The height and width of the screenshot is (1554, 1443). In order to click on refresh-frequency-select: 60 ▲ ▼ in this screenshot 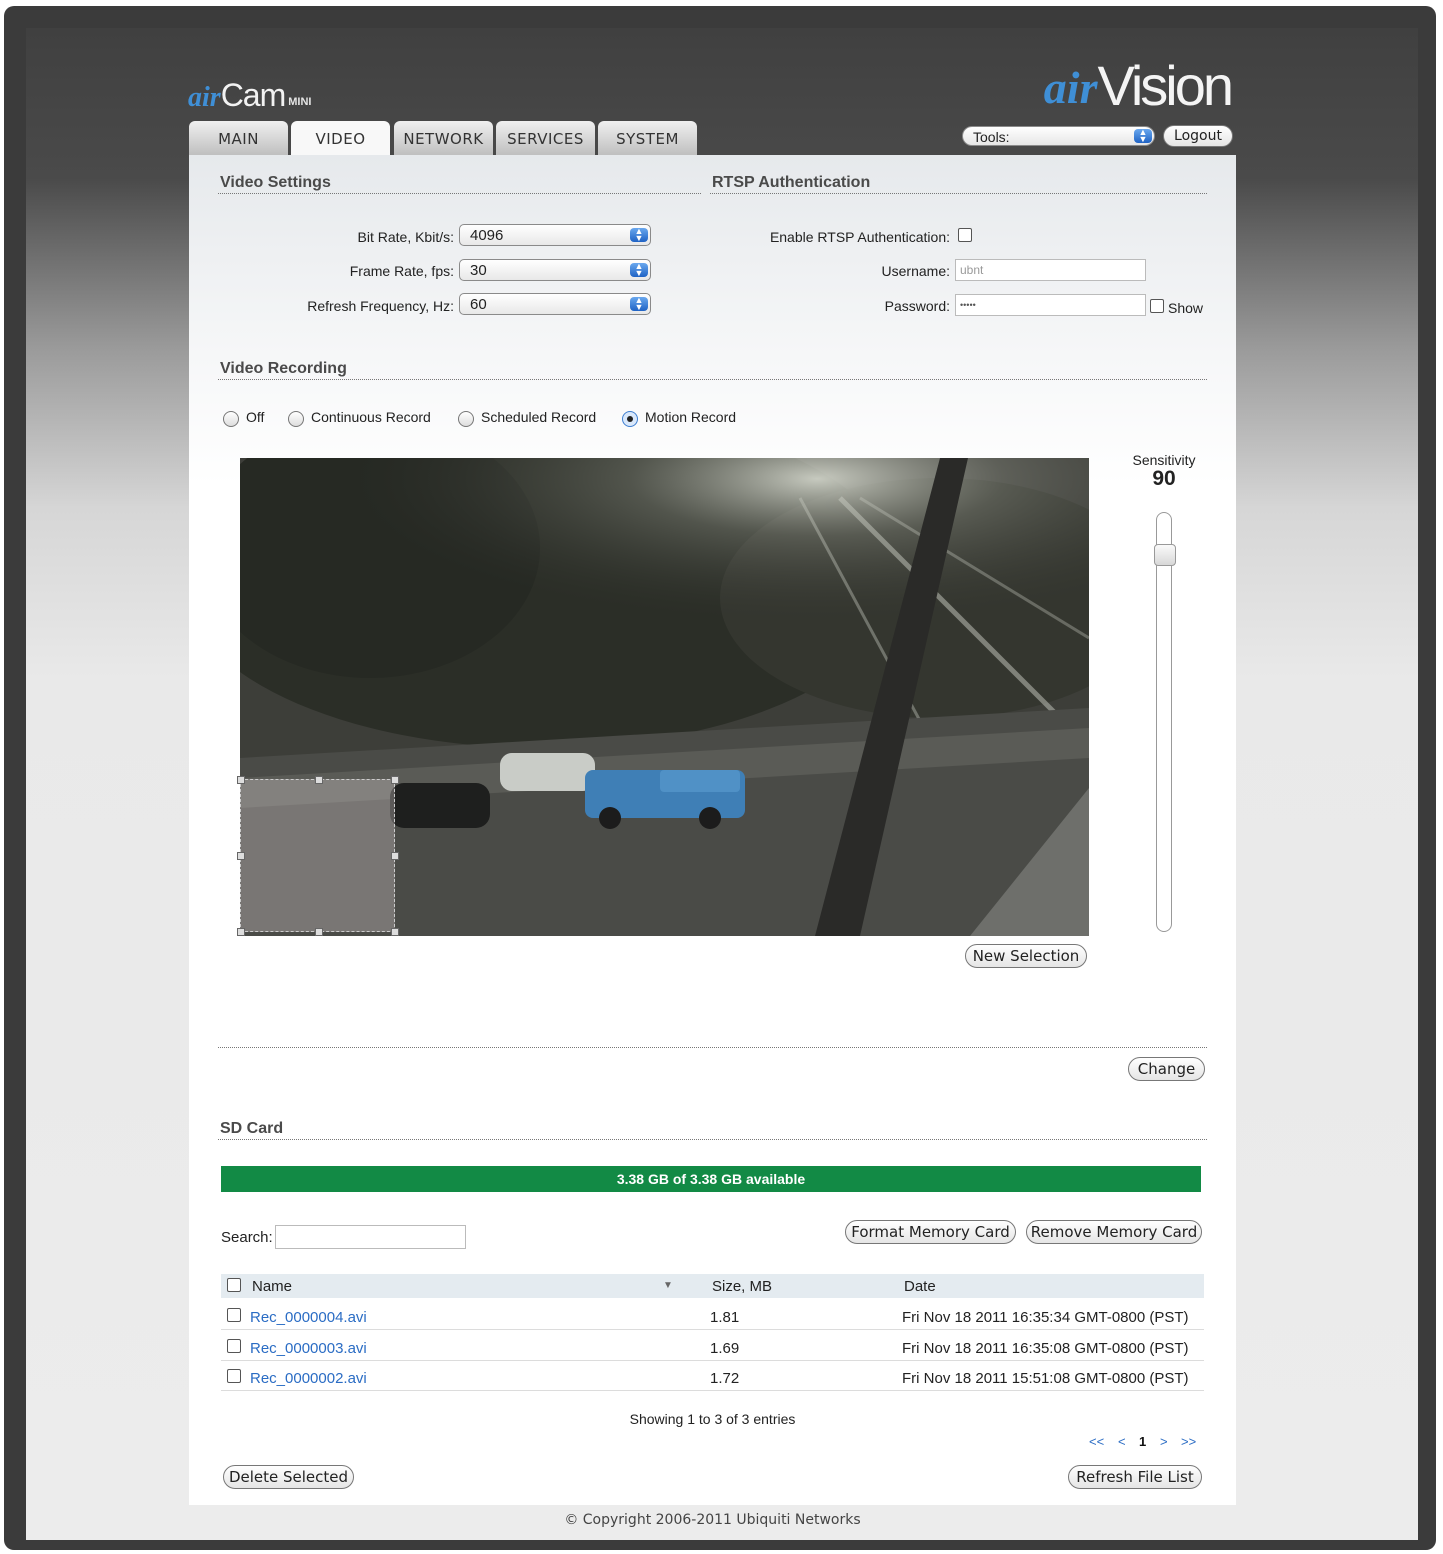, I will do `click(555, 304)`.